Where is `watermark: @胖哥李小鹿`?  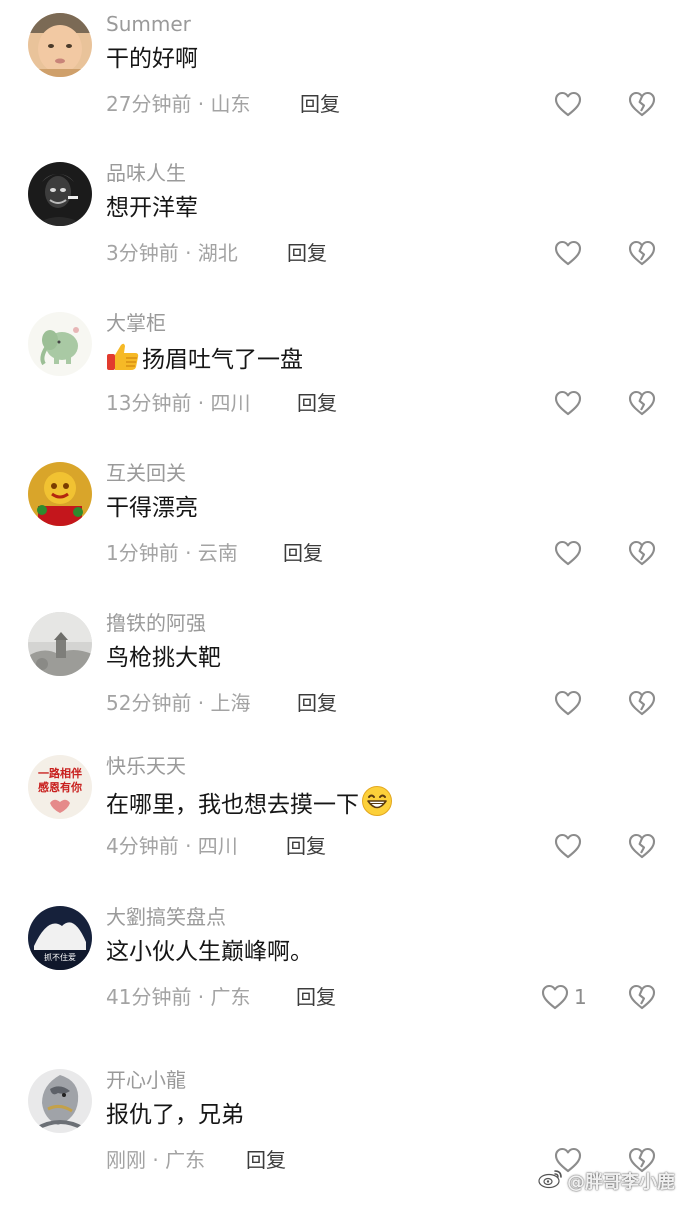
watermark: @胖哥李小鹿 is located at coordinates (606, 1180).